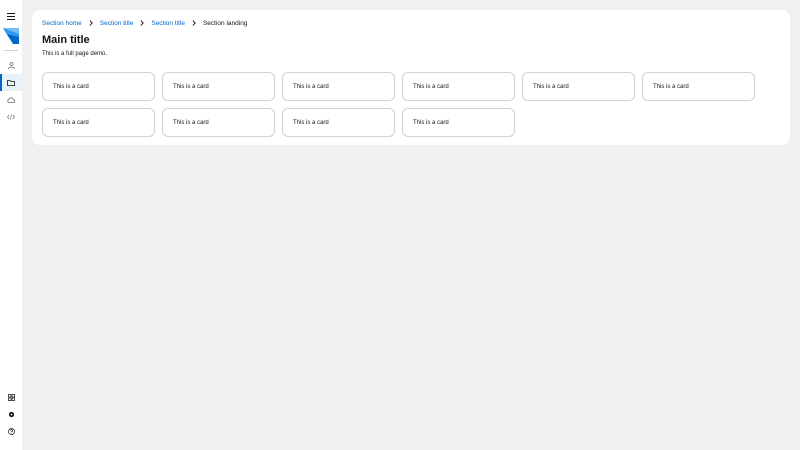 Image resolution: width=800 pixels, height=450 pixels. I want to click on sidebar, so click(11, 225).